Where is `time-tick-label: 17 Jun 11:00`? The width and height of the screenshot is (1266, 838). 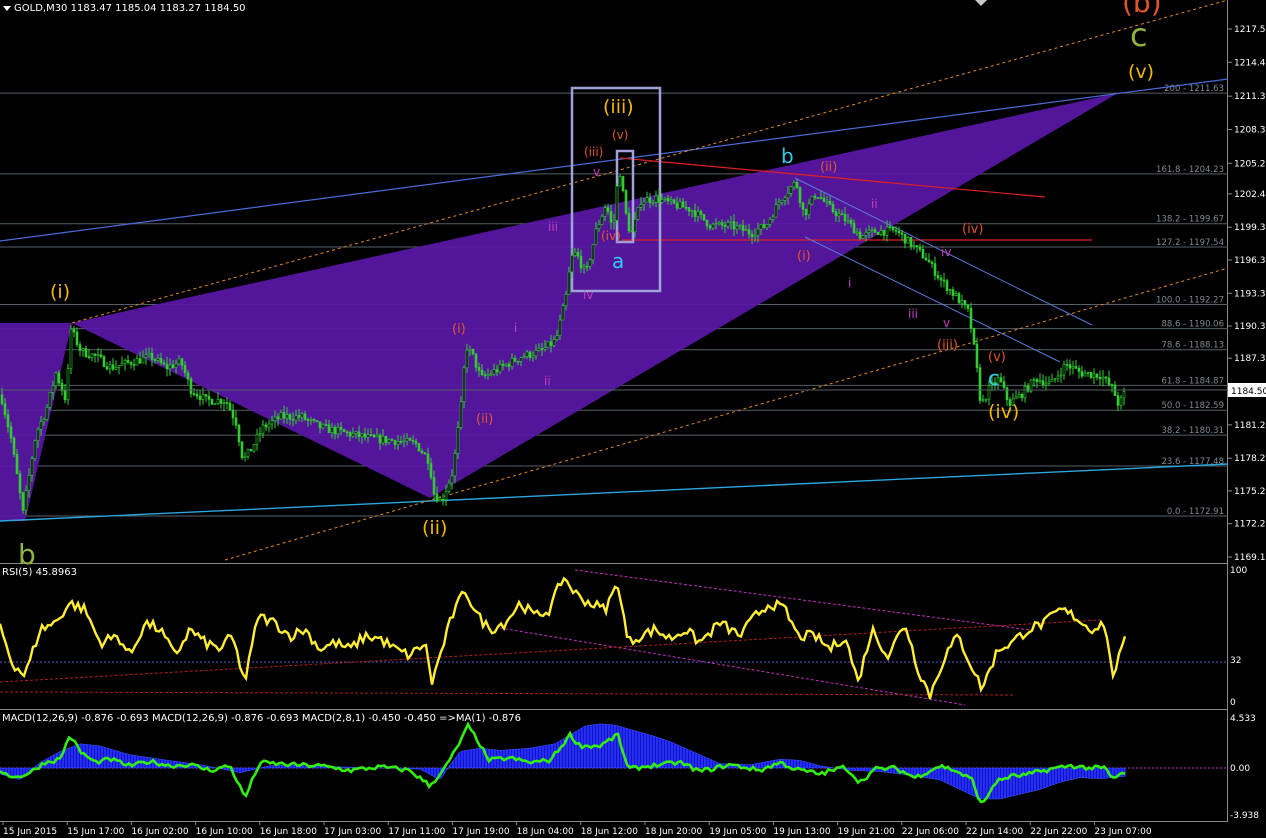
time-tick-label: 17 Jun 11:00 is located at coordinates (416, 832).